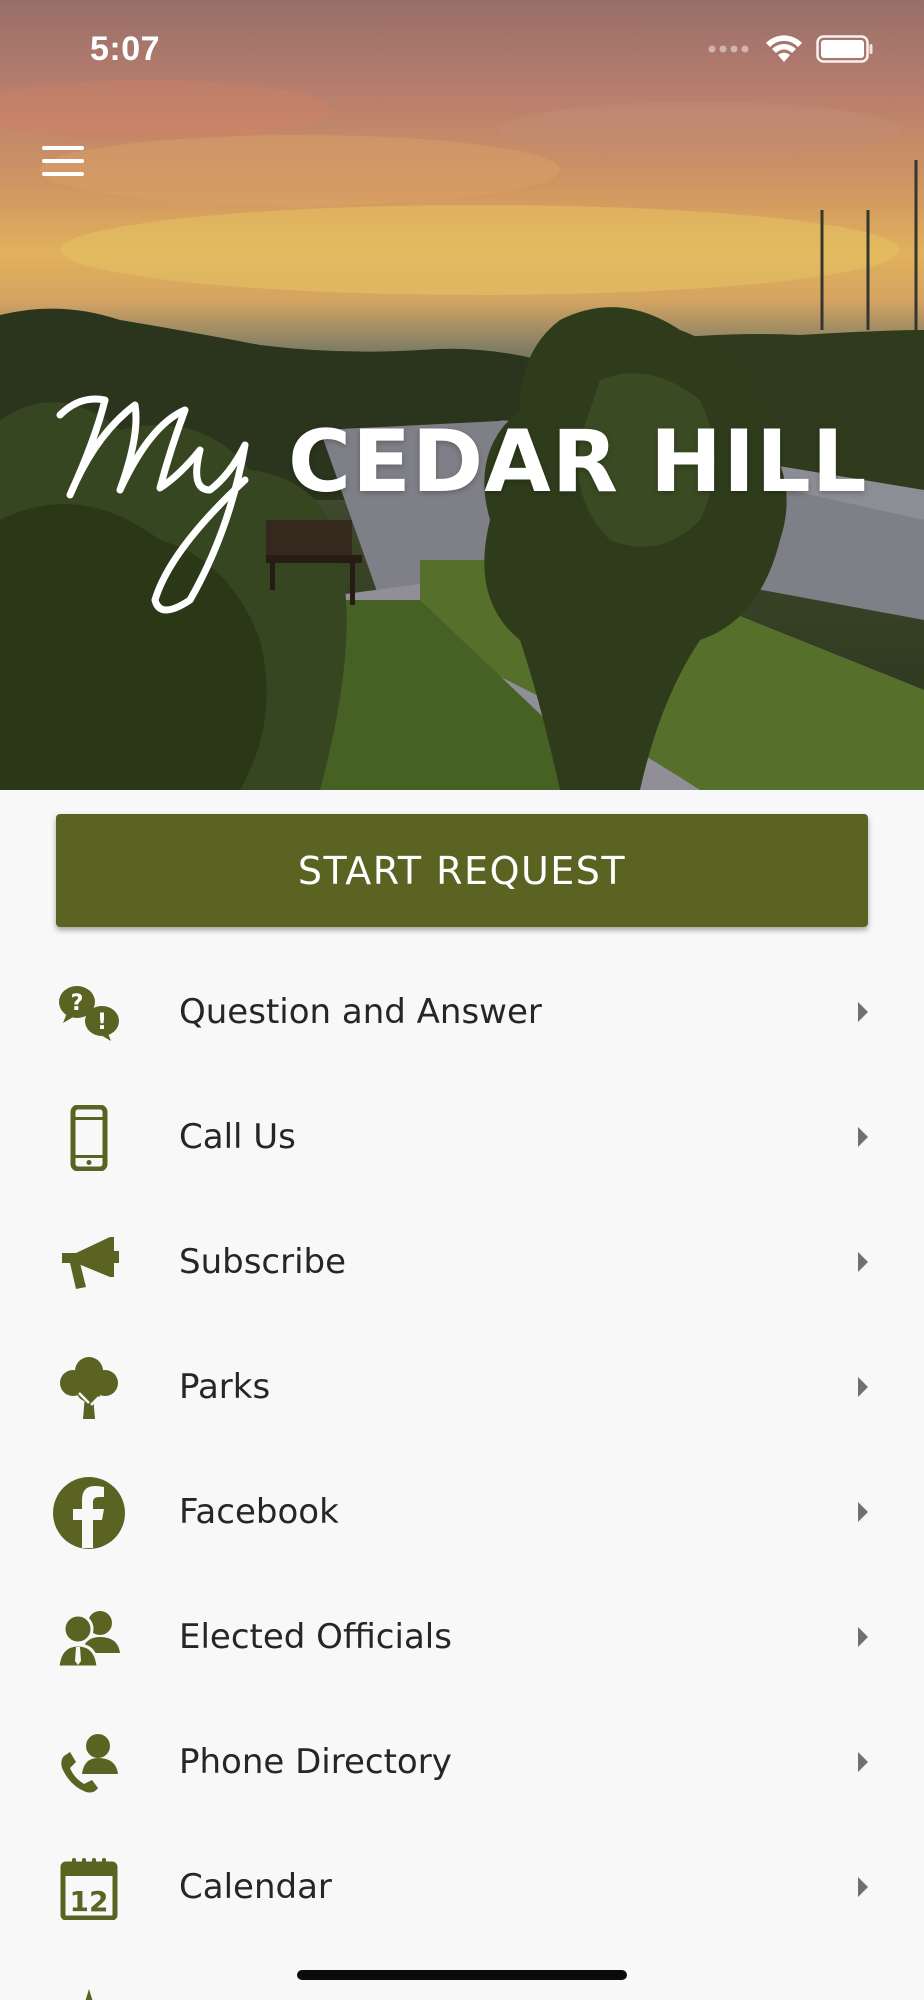  Describe the element at coordinates (462, 1262) in the screenshot. I see `menu-item-subscribe: Subscribe` at that location.